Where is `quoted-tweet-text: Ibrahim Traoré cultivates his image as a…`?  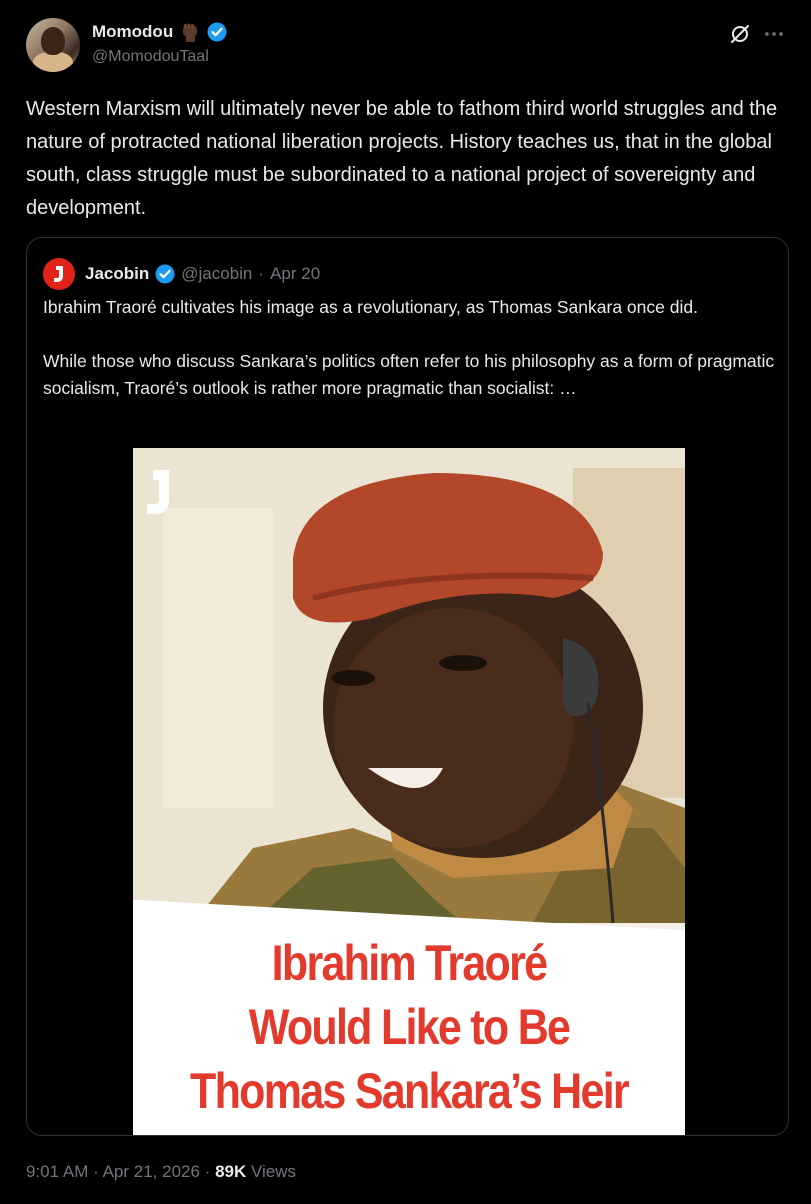 quoted-tweet-text: Ibrahim Traoré cultivates his image as a… is located at coordinates (410, 348).